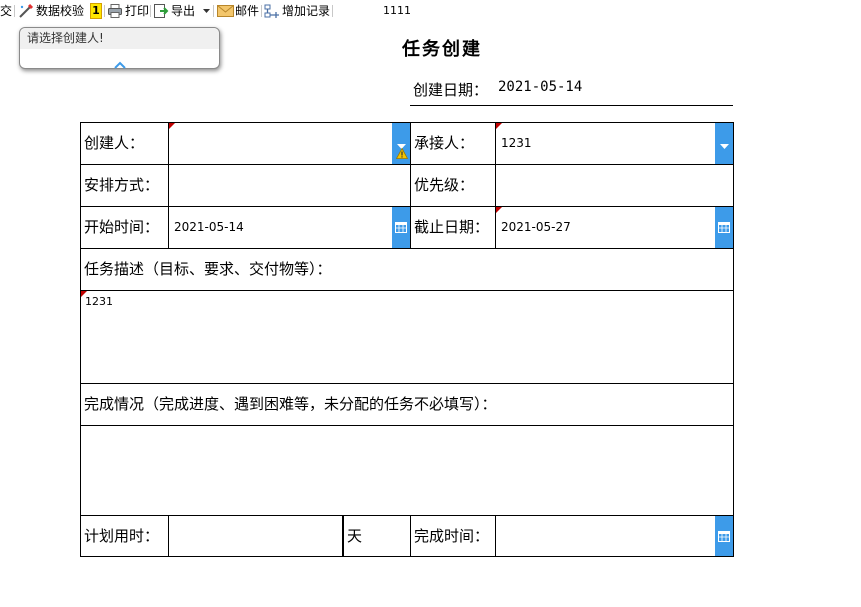 This screenshot has width=861, height=607. Describe the element at coordinates (540, 87) in the screenshot. I see `create-date-value: 2021-05-14` at that location.